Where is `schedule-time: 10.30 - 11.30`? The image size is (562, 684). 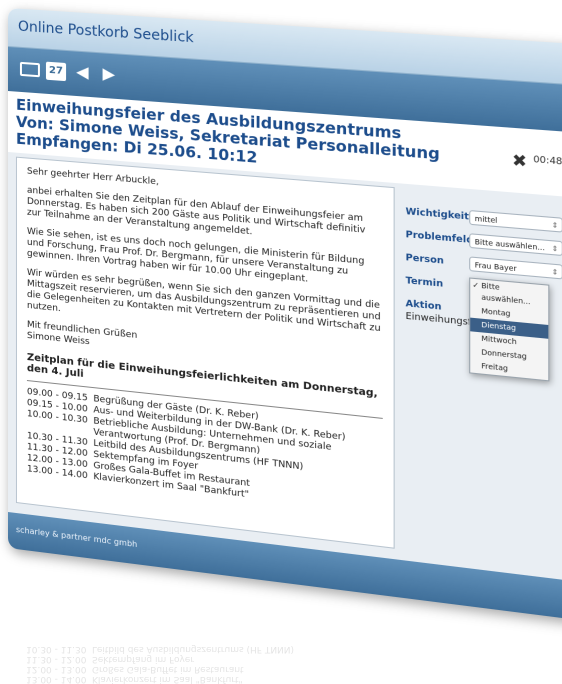 schedule-time: 10.30 - 11.30 is located at coordinates (56, 649).